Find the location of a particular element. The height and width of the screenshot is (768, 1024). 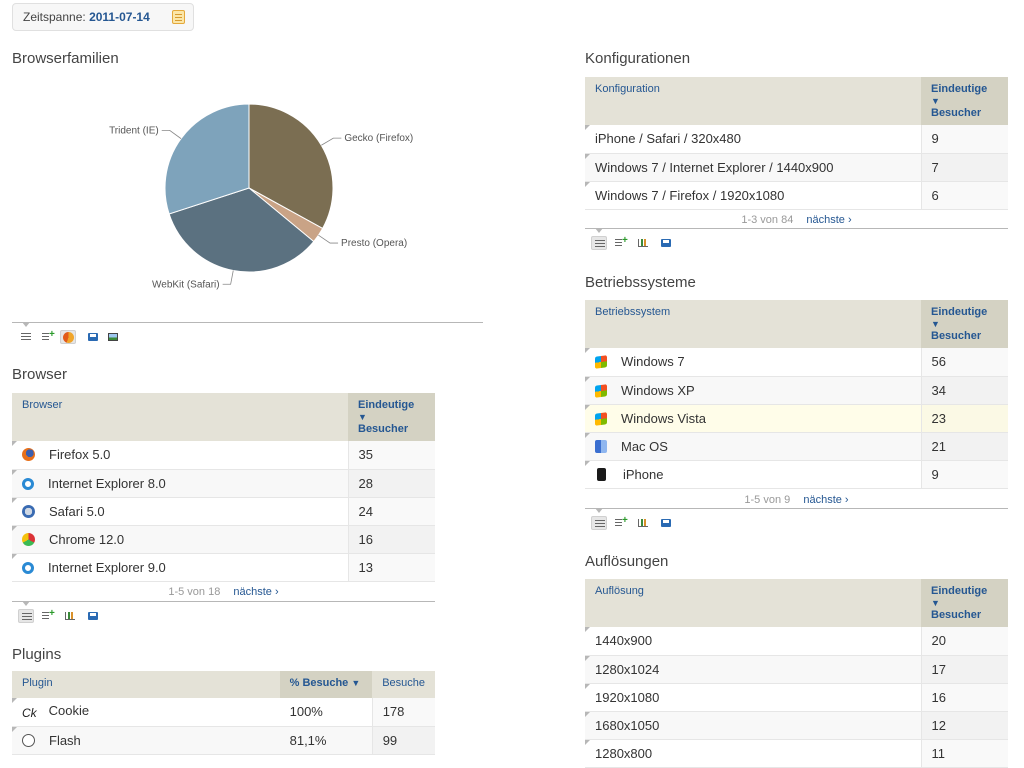

table-row: Internet Explorer 8.0 28 is located at coordinates (223, 483).